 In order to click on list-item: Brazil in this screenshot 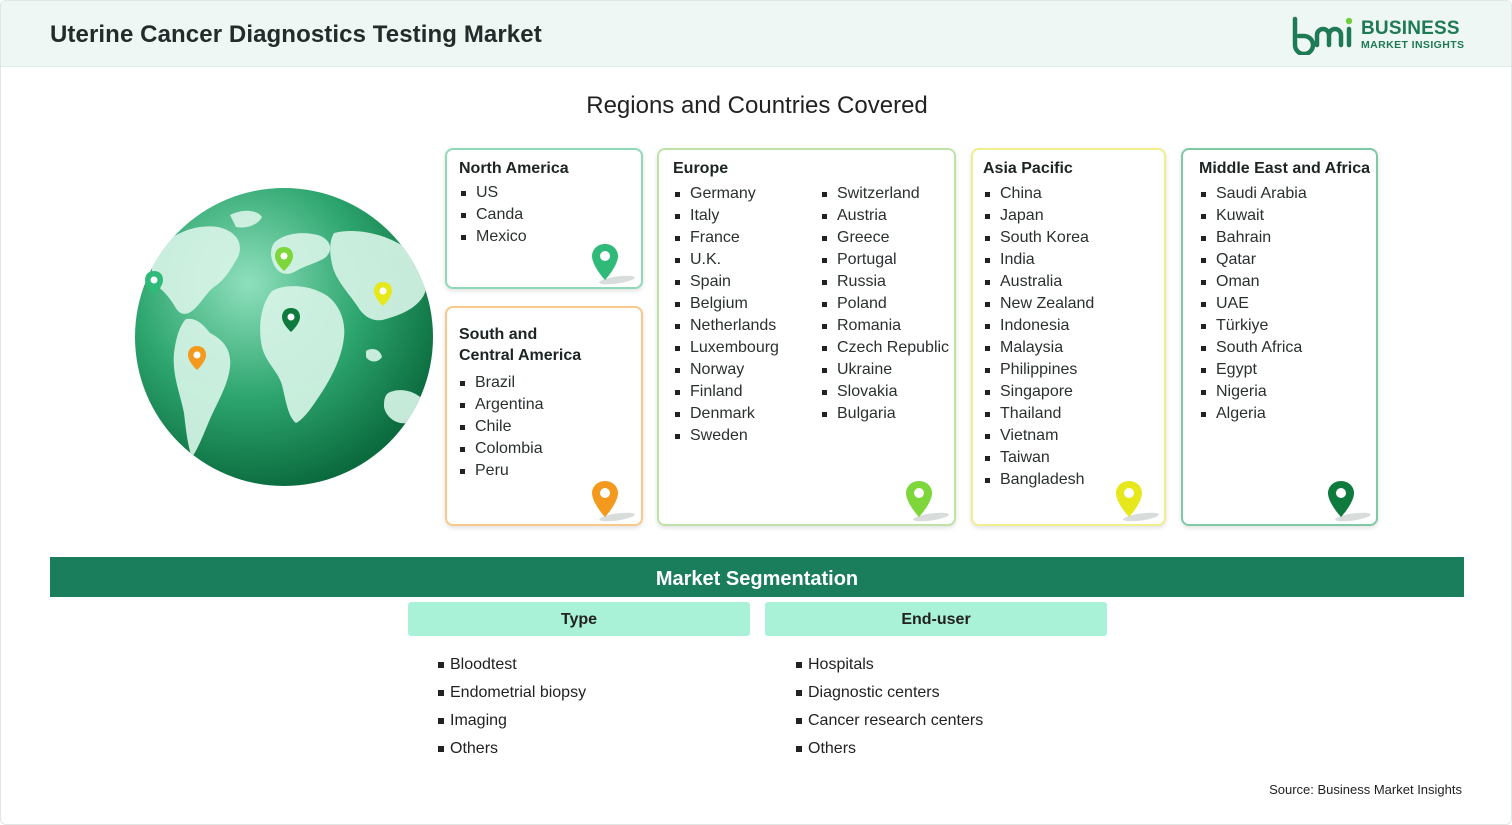, I will do `click(501, 383)`.